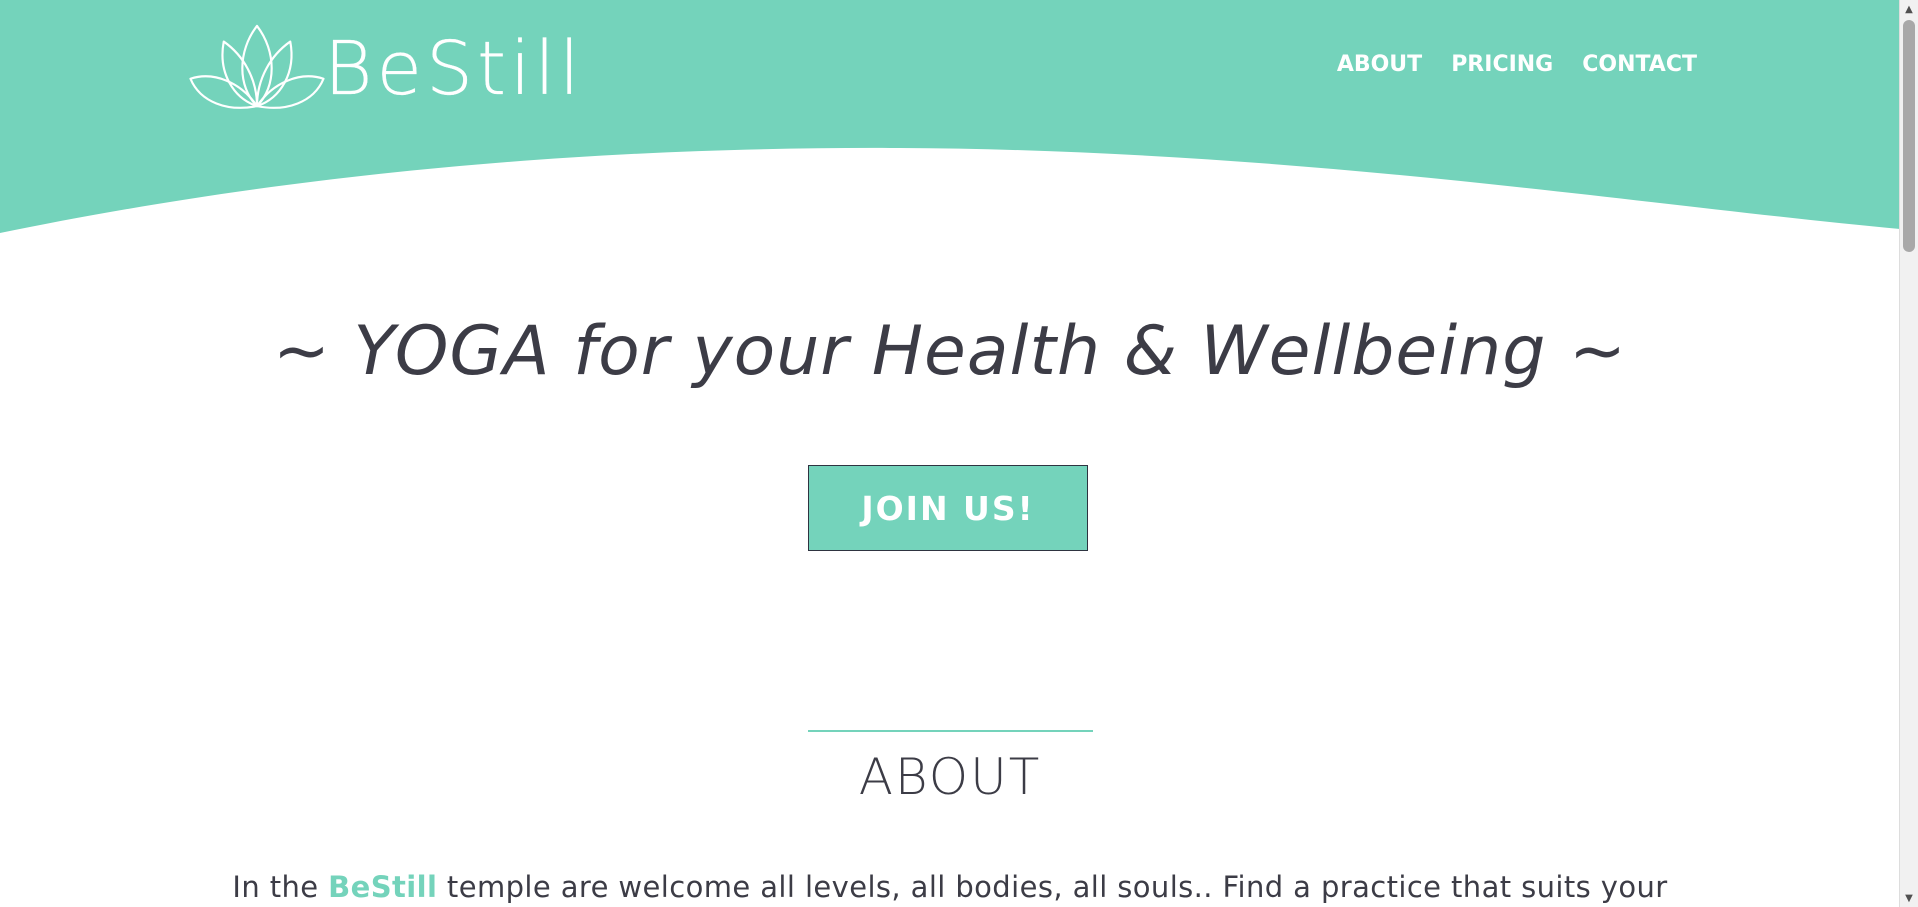 This screenshot has width=1918, height=907. Describe the element at coordinates (950, 731) in the screenshot. I see `about-divider` at that location.